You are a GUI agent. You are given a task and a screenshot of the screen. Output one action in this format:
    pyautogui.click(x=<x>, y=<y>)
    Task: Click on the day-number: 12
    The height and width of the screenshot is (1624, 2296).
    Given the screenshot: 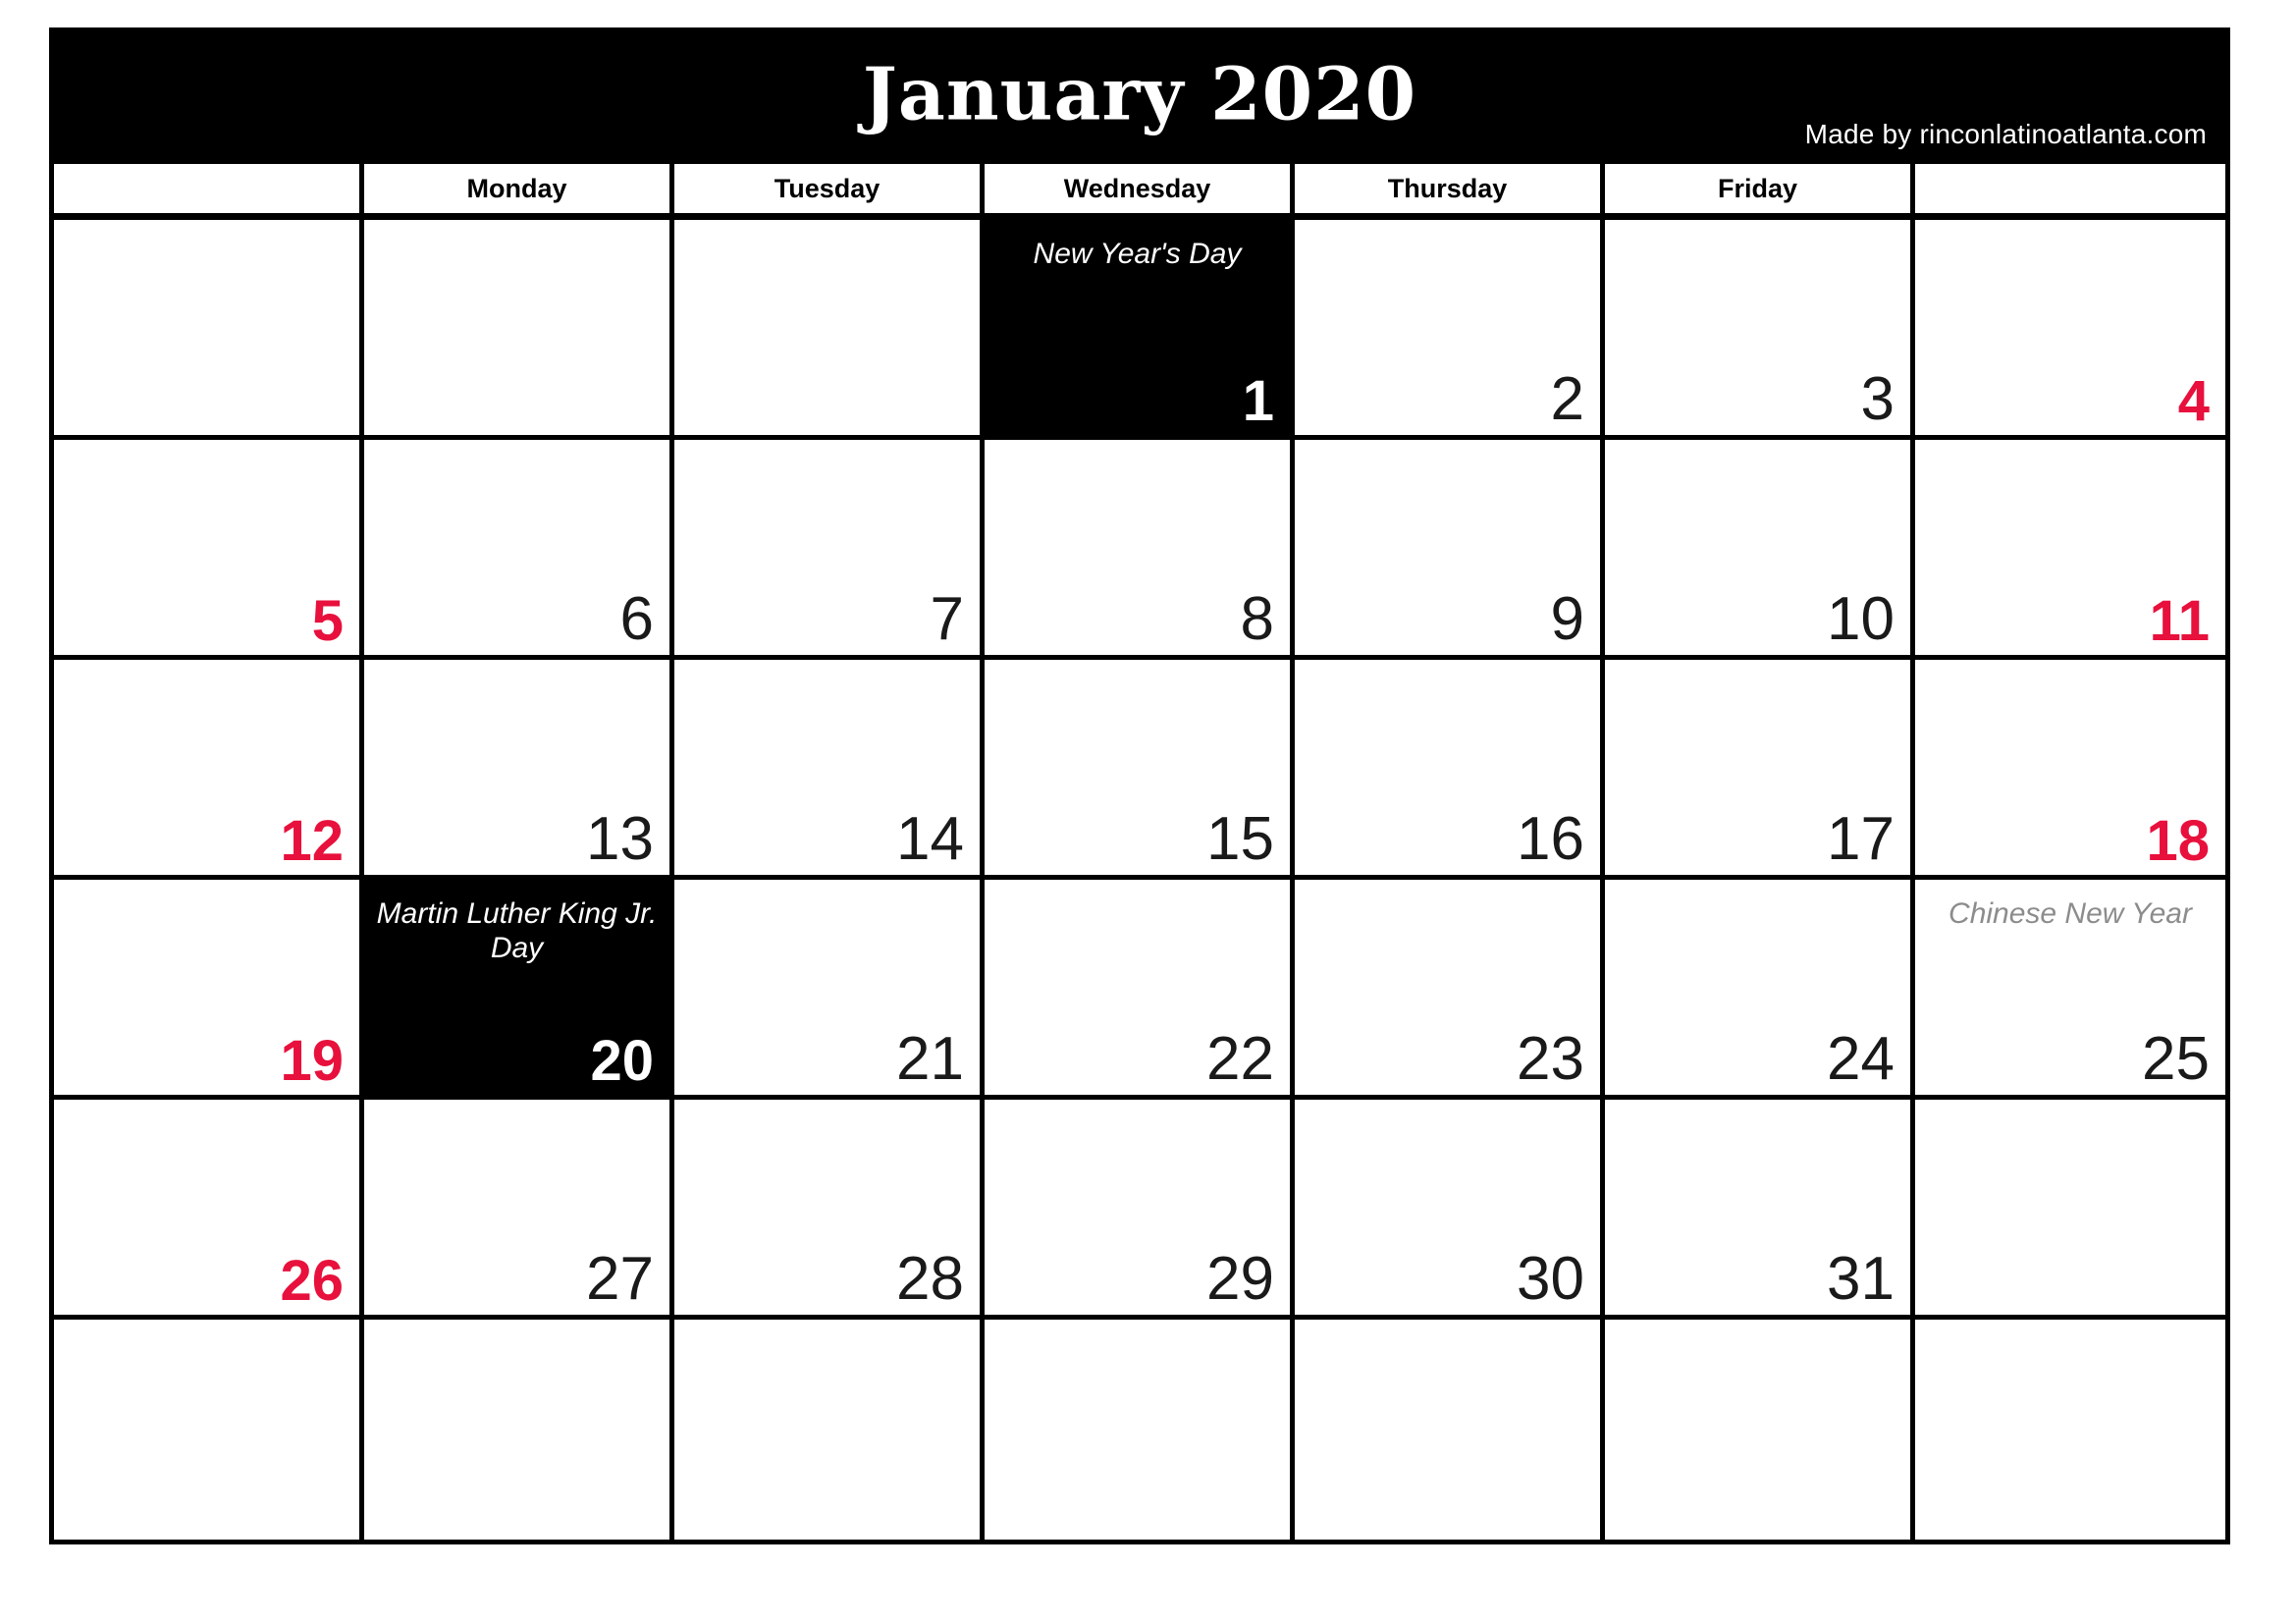 What is the action you would take?
    pyautogui.click(x=312, y=841)
    